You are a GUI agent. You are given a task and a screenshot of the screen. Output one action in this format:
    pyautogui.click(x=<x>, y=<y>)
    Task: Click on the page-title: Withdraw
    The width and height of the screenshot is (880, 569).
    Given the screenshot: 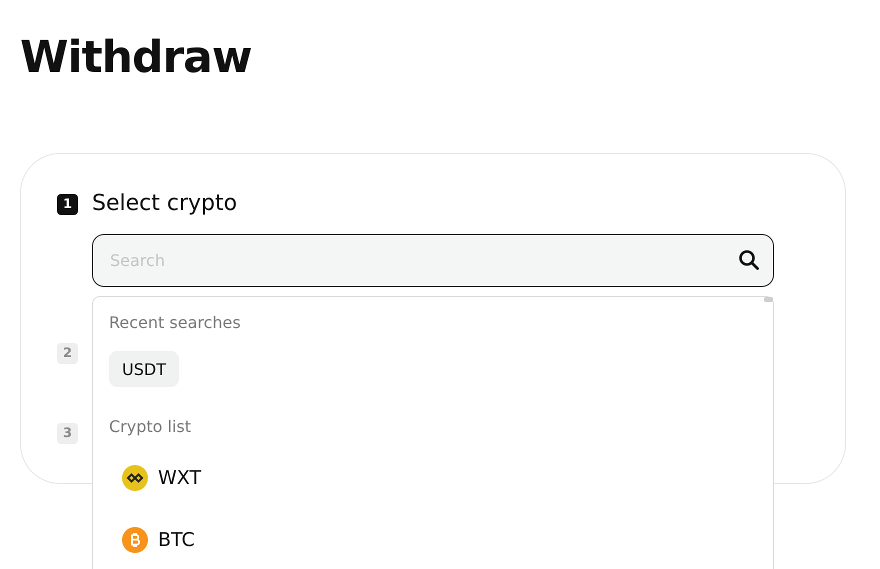 What is the action you would take?
    pyautogui.click(x=136, y=58)
    